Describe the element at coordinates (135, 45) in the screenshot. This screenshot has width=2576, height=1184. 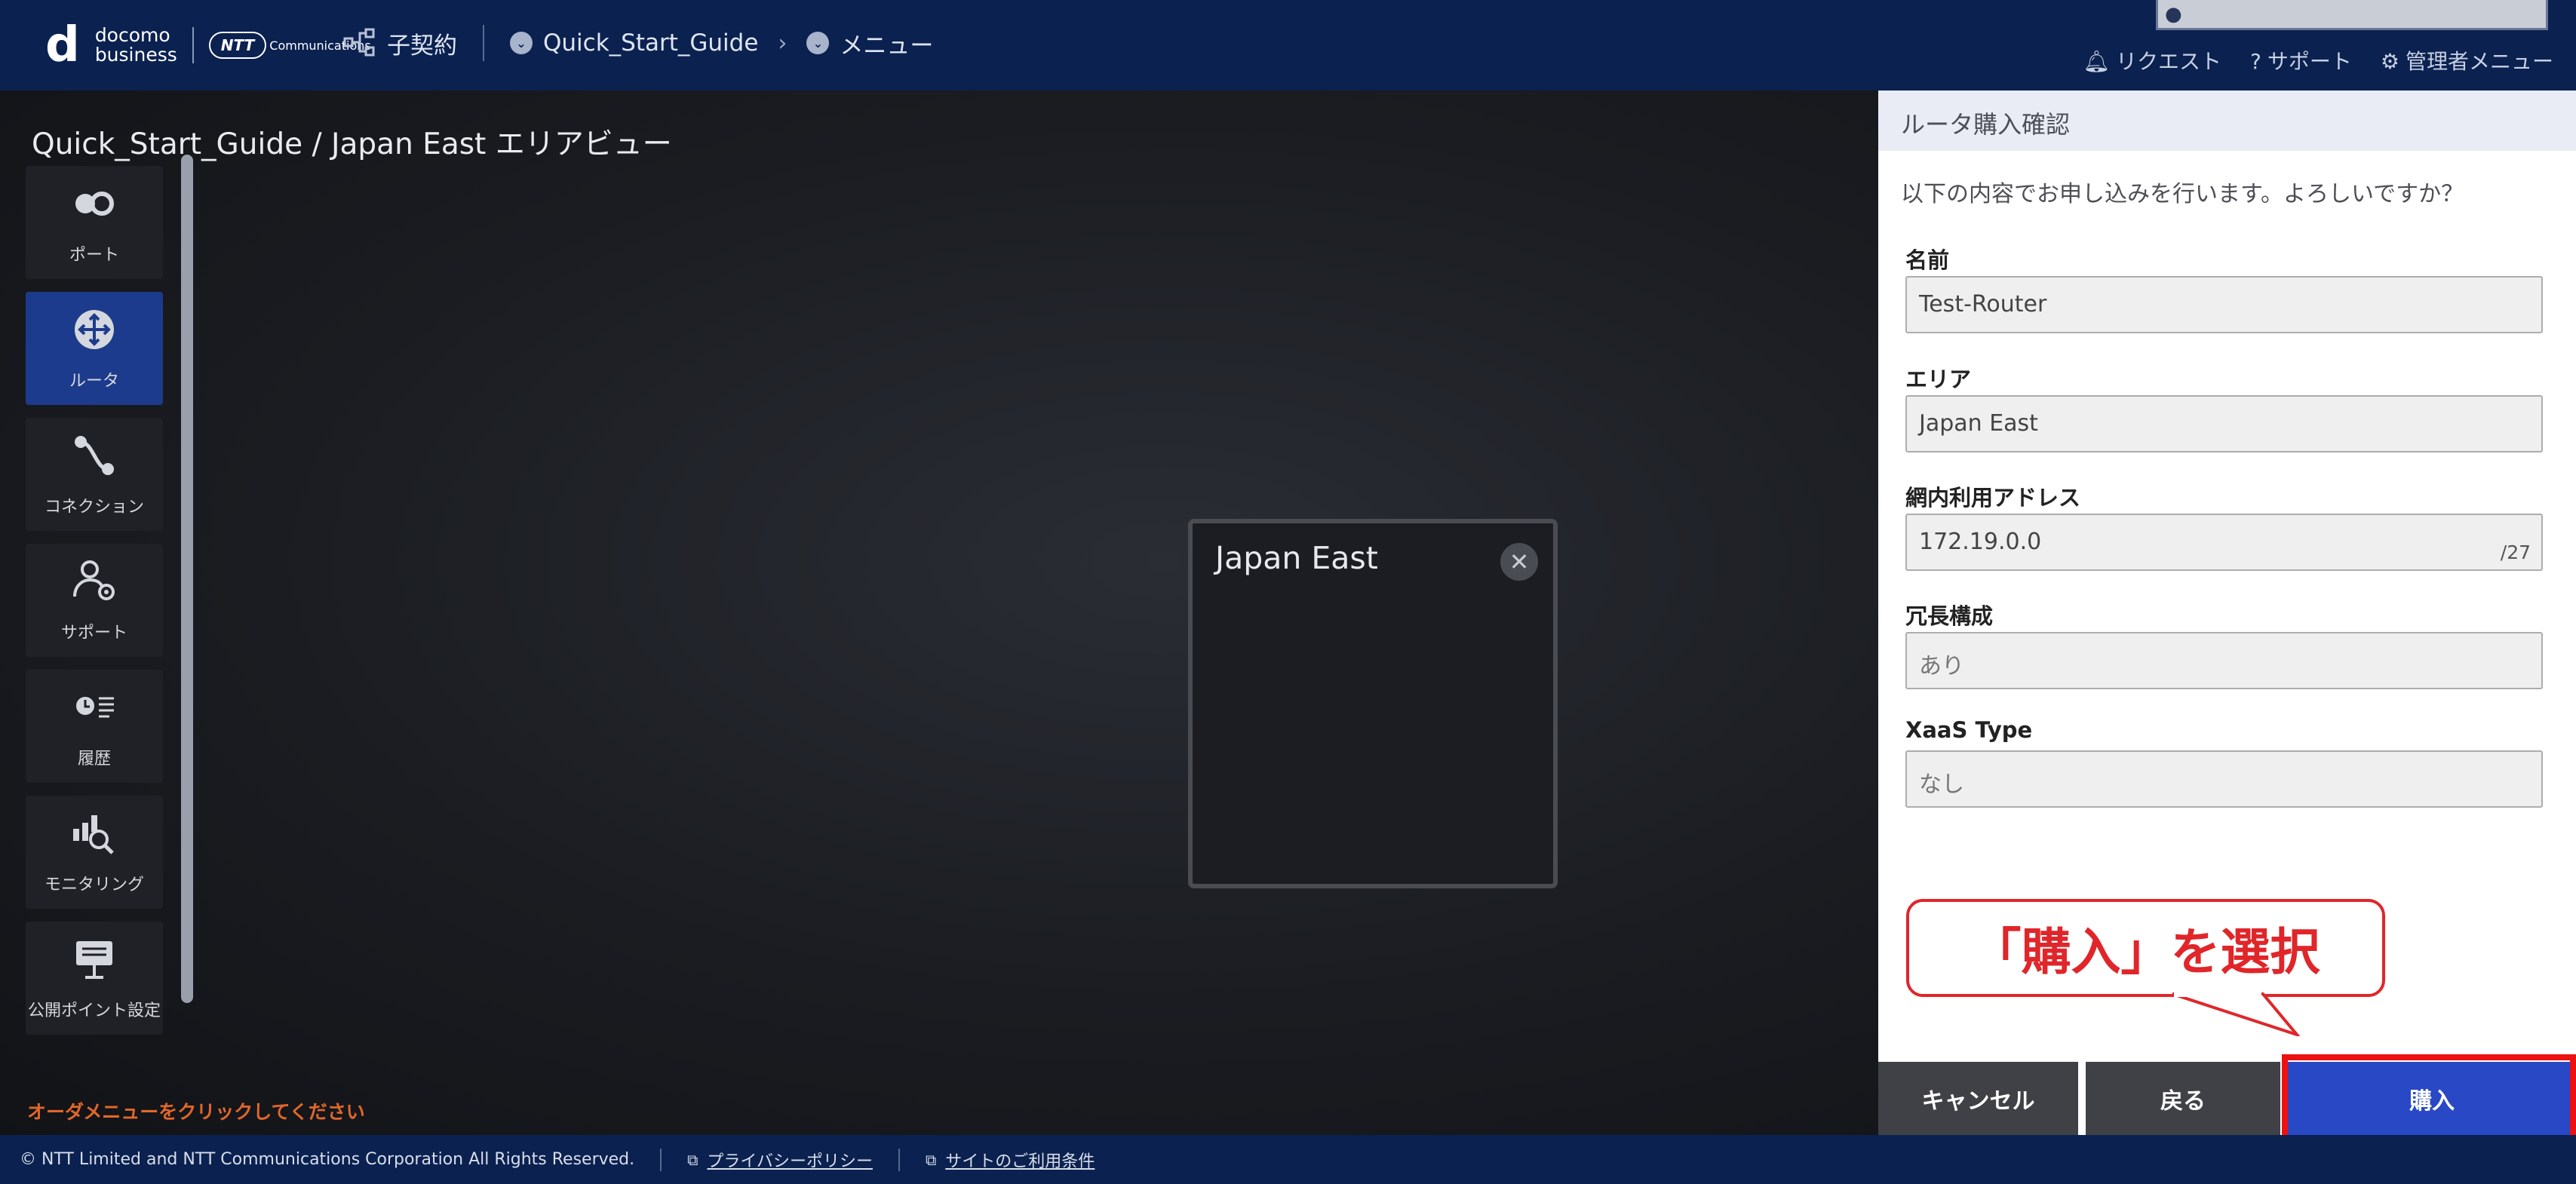
I see `logo-wordmark: docomo business` at that location.